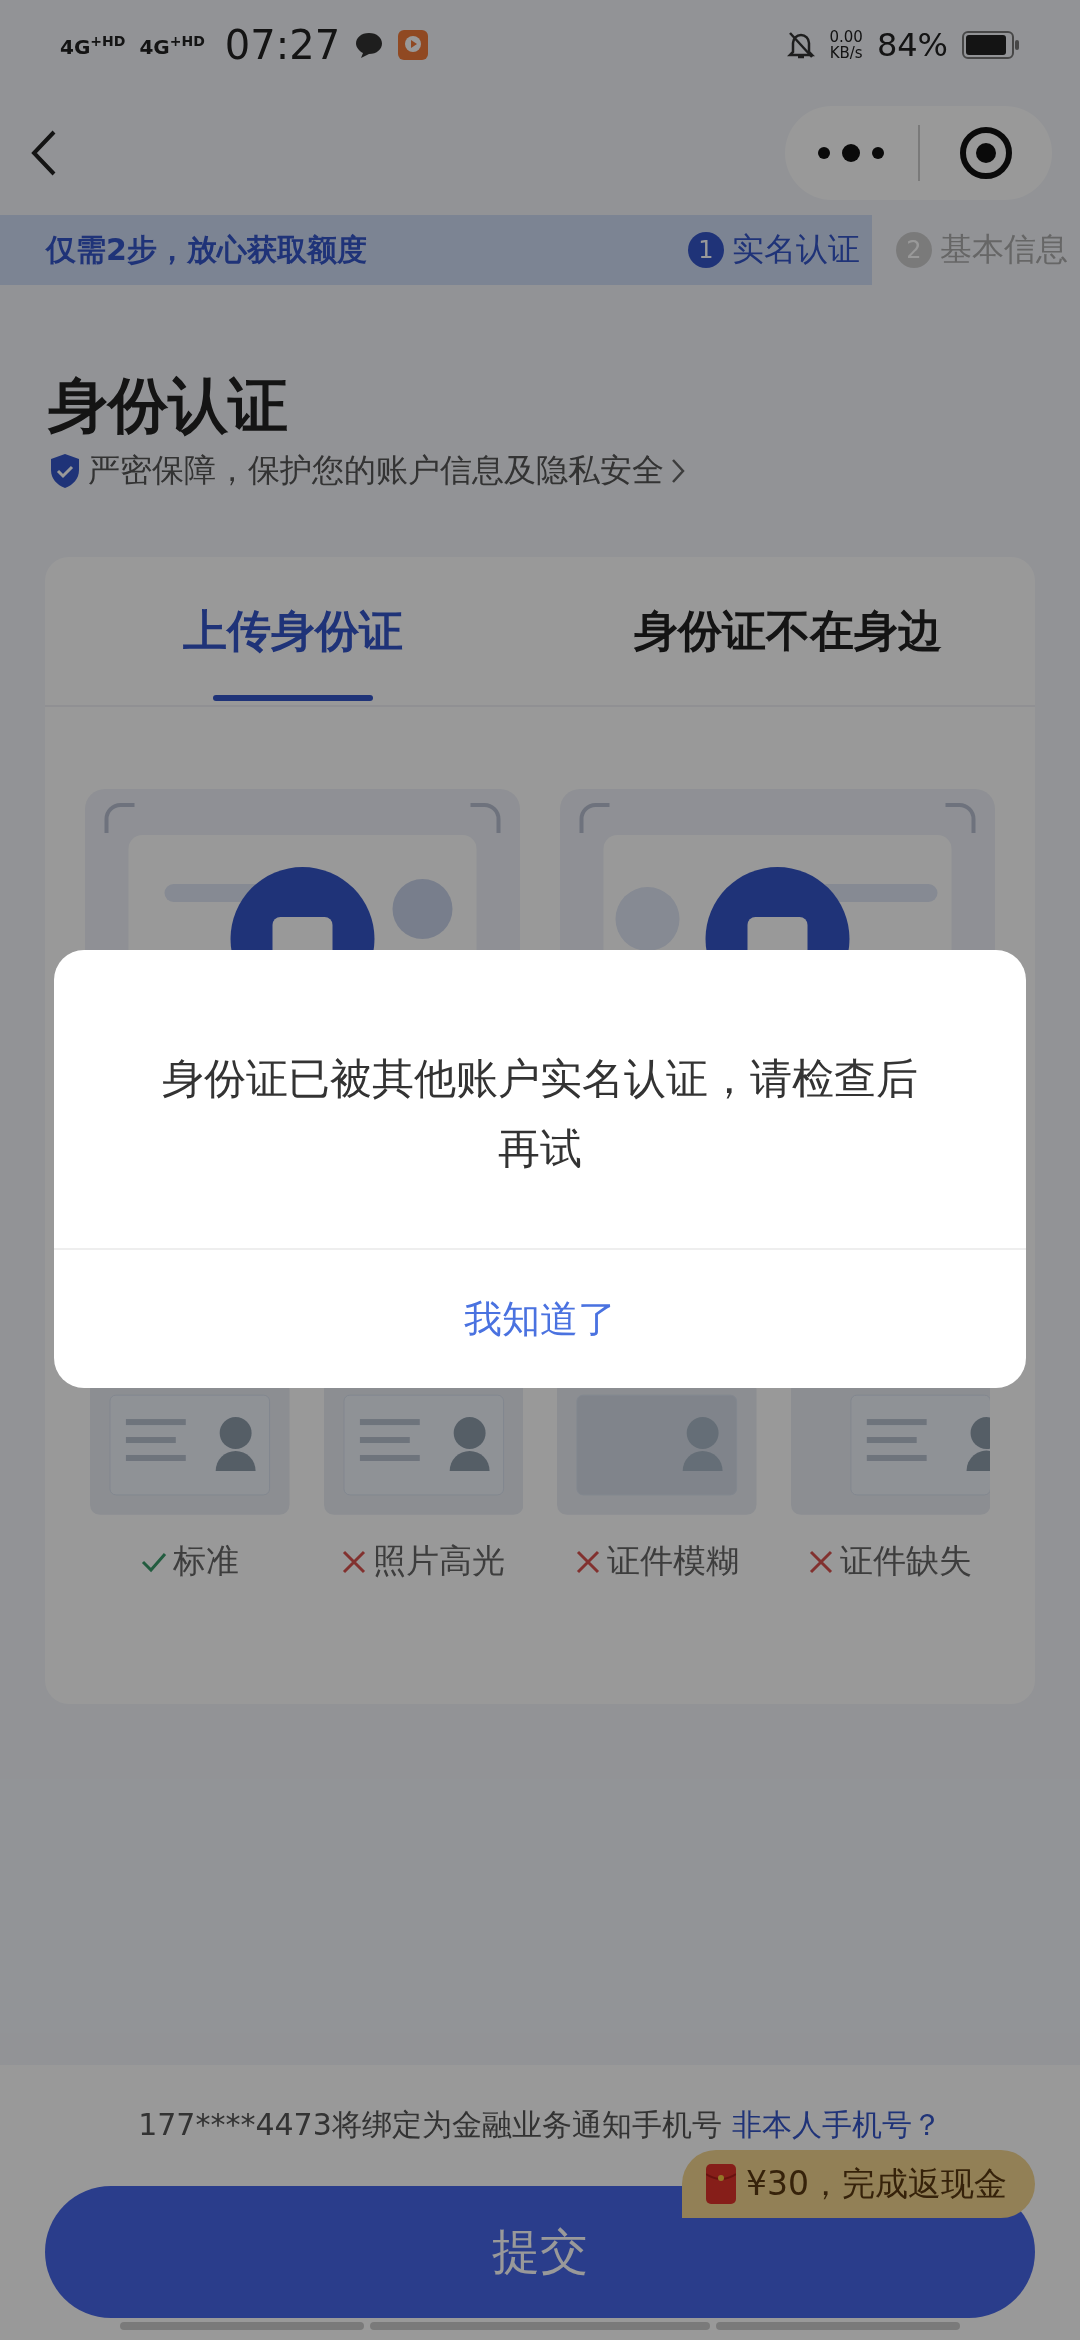 Image resolution: width=1080 pixels, height=2340 pixels. Describe the element at coordinates (292, 631) in the screenshot. I see `tab: 上传身份证` at that location.